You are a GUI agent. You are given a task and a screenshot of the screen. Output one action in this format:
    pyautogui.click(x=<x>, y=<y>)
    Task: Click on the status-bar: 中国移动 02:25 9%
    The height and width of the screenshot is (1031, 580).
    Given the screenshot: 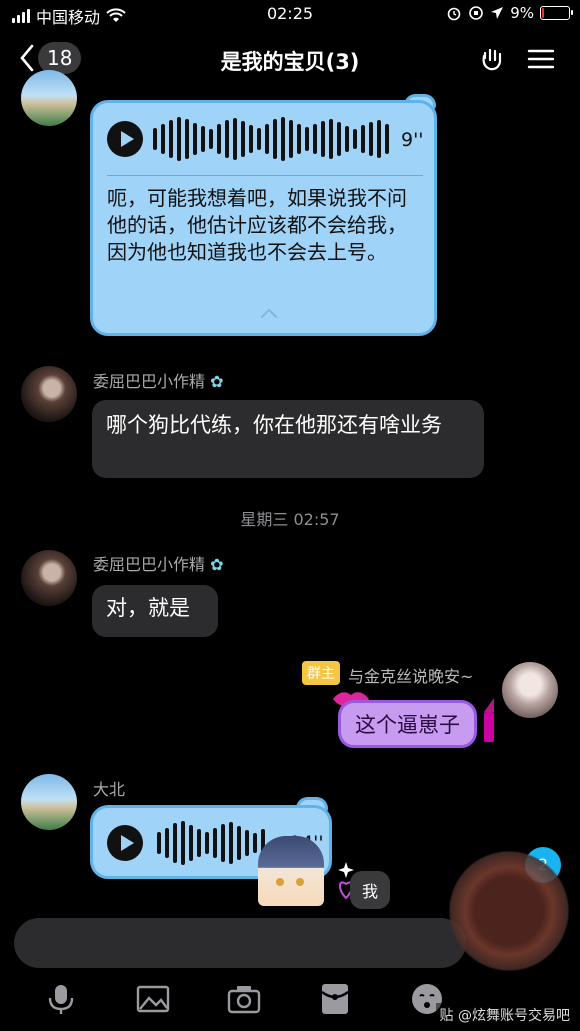 What is the action you would take?
    pyautogui.click(x=290, y=15)
    